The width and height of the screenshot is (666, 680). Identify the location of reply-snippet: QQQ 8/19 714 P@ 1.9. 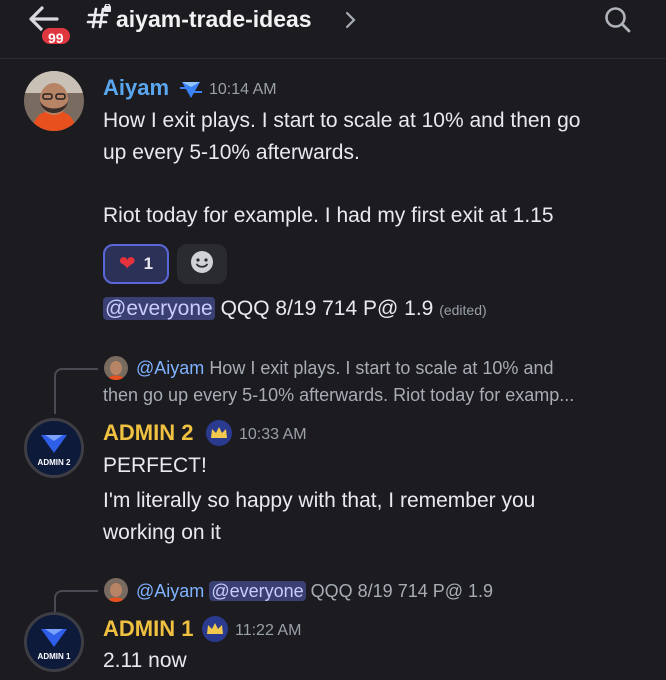
(402, 591).